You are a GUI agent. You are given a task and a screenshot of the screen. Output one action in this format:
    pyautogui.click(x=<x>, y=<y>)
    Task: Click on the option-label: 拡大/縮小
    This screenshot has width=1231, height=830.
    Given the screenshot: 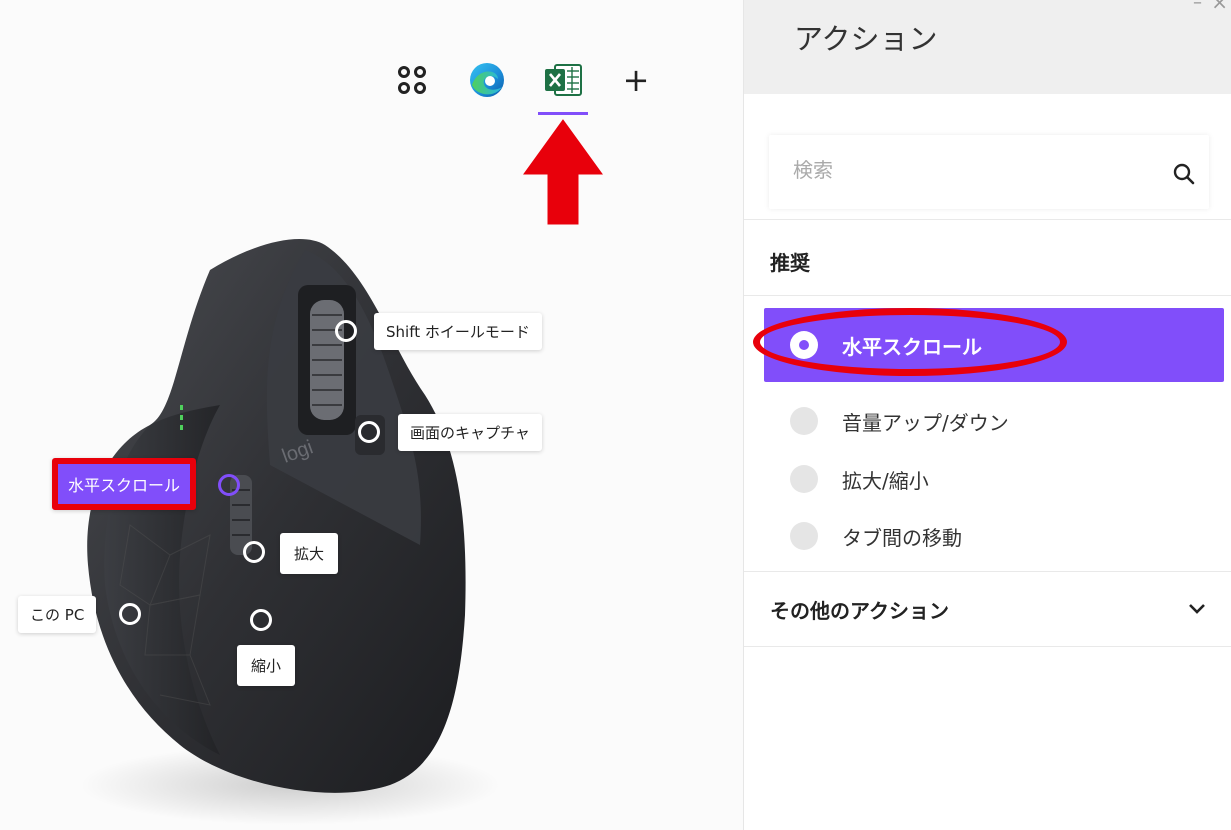 What is the action you would take?
    pyautogui.click(x=885, y=480)
    